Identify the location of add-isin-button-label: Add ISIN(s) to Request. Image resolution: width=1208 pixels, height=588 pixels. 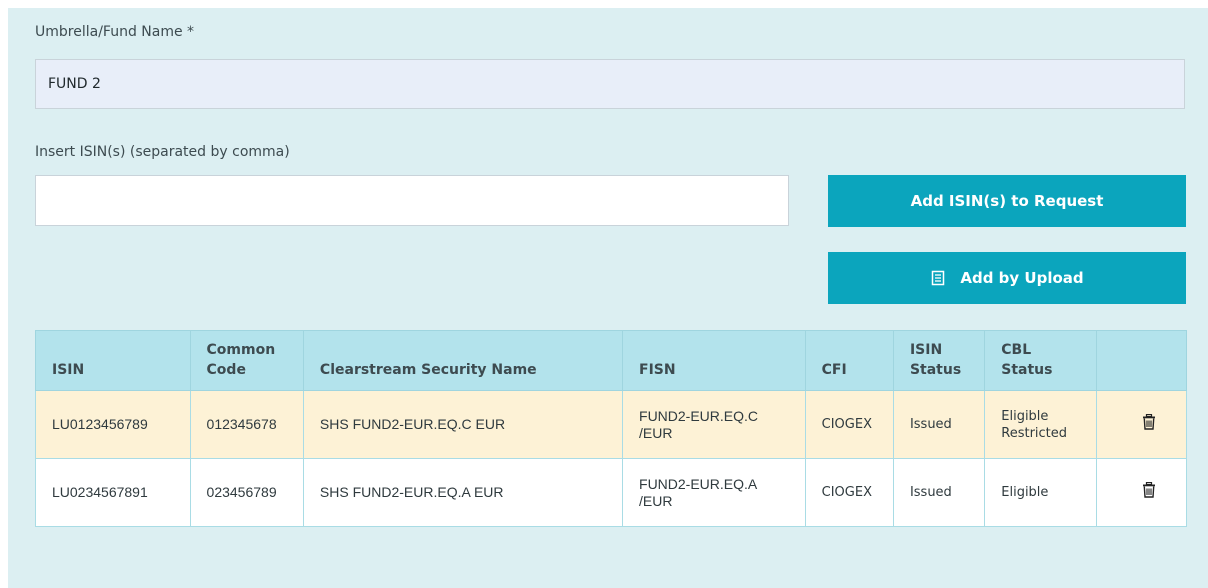
(1007, 201).